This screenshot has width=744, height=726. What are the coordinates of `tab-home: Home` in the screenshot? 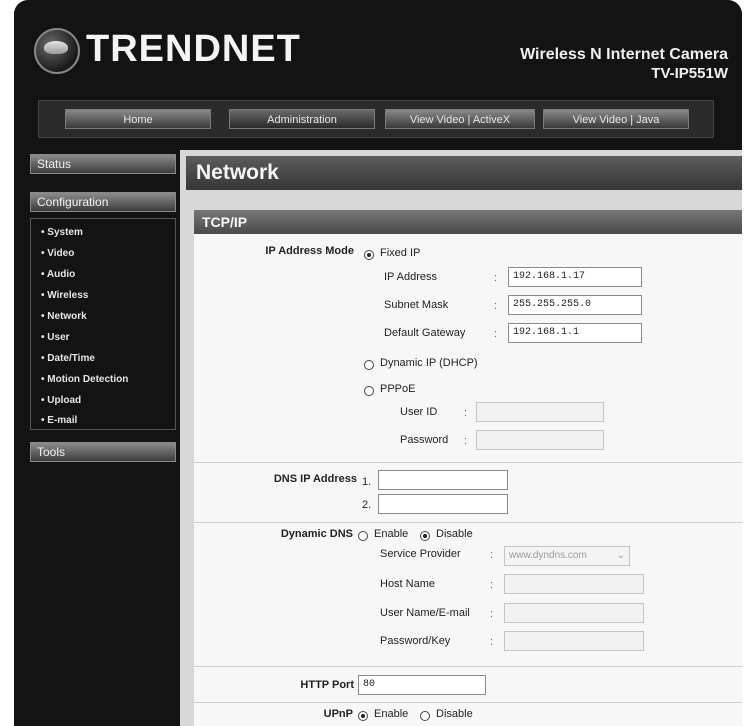 It's located at (138, 119).